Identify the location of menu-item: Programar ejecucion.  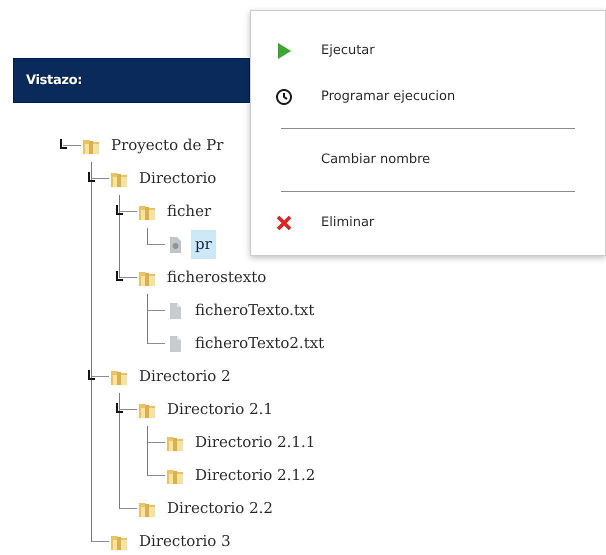
(428, 97).